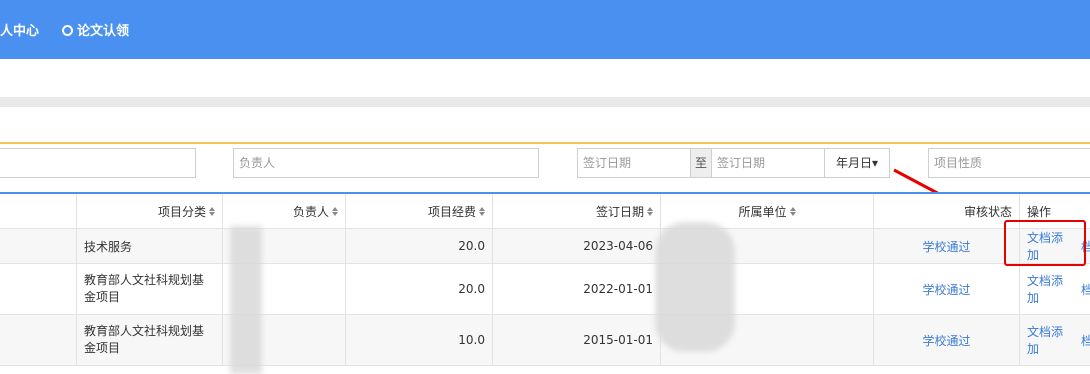 The width and height of the screenshot is (1090, 374). I want to click on header-leader: 负责人, so click(284, 211).